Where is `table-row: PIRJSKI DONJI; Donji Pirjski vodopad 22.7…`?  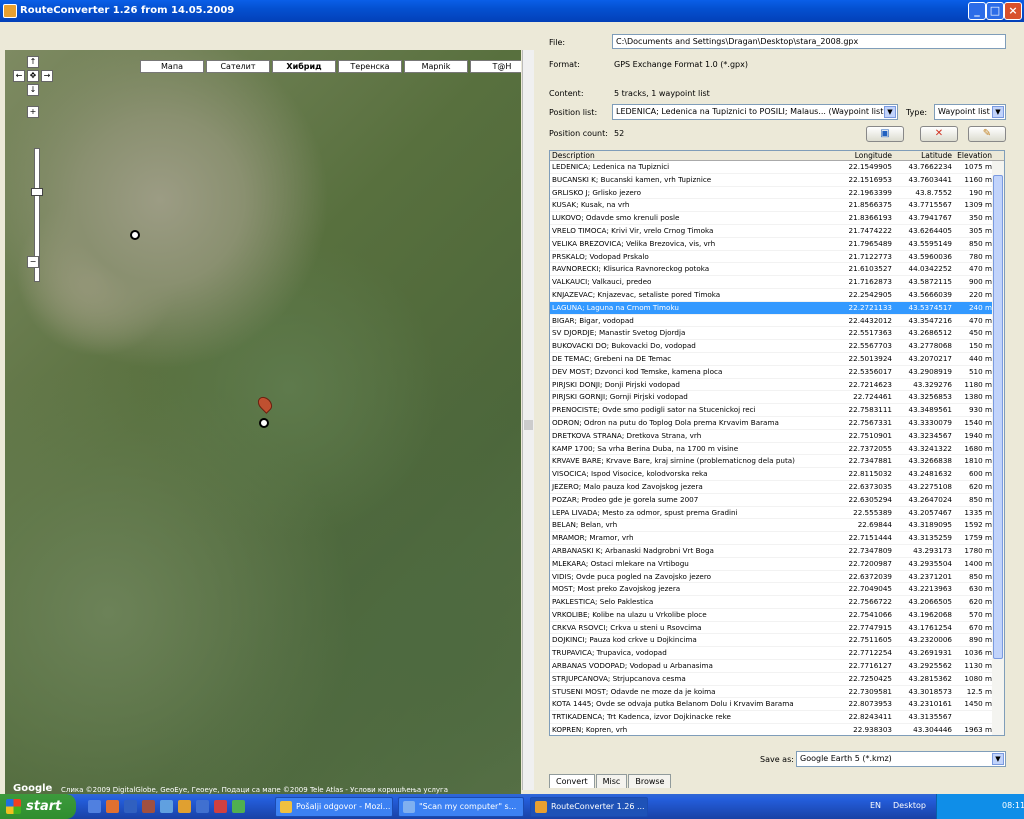
table-row: PIRJSKI DONJI; Donji Pirjski vodopad 22.7… is located at coordinates (777, 385).